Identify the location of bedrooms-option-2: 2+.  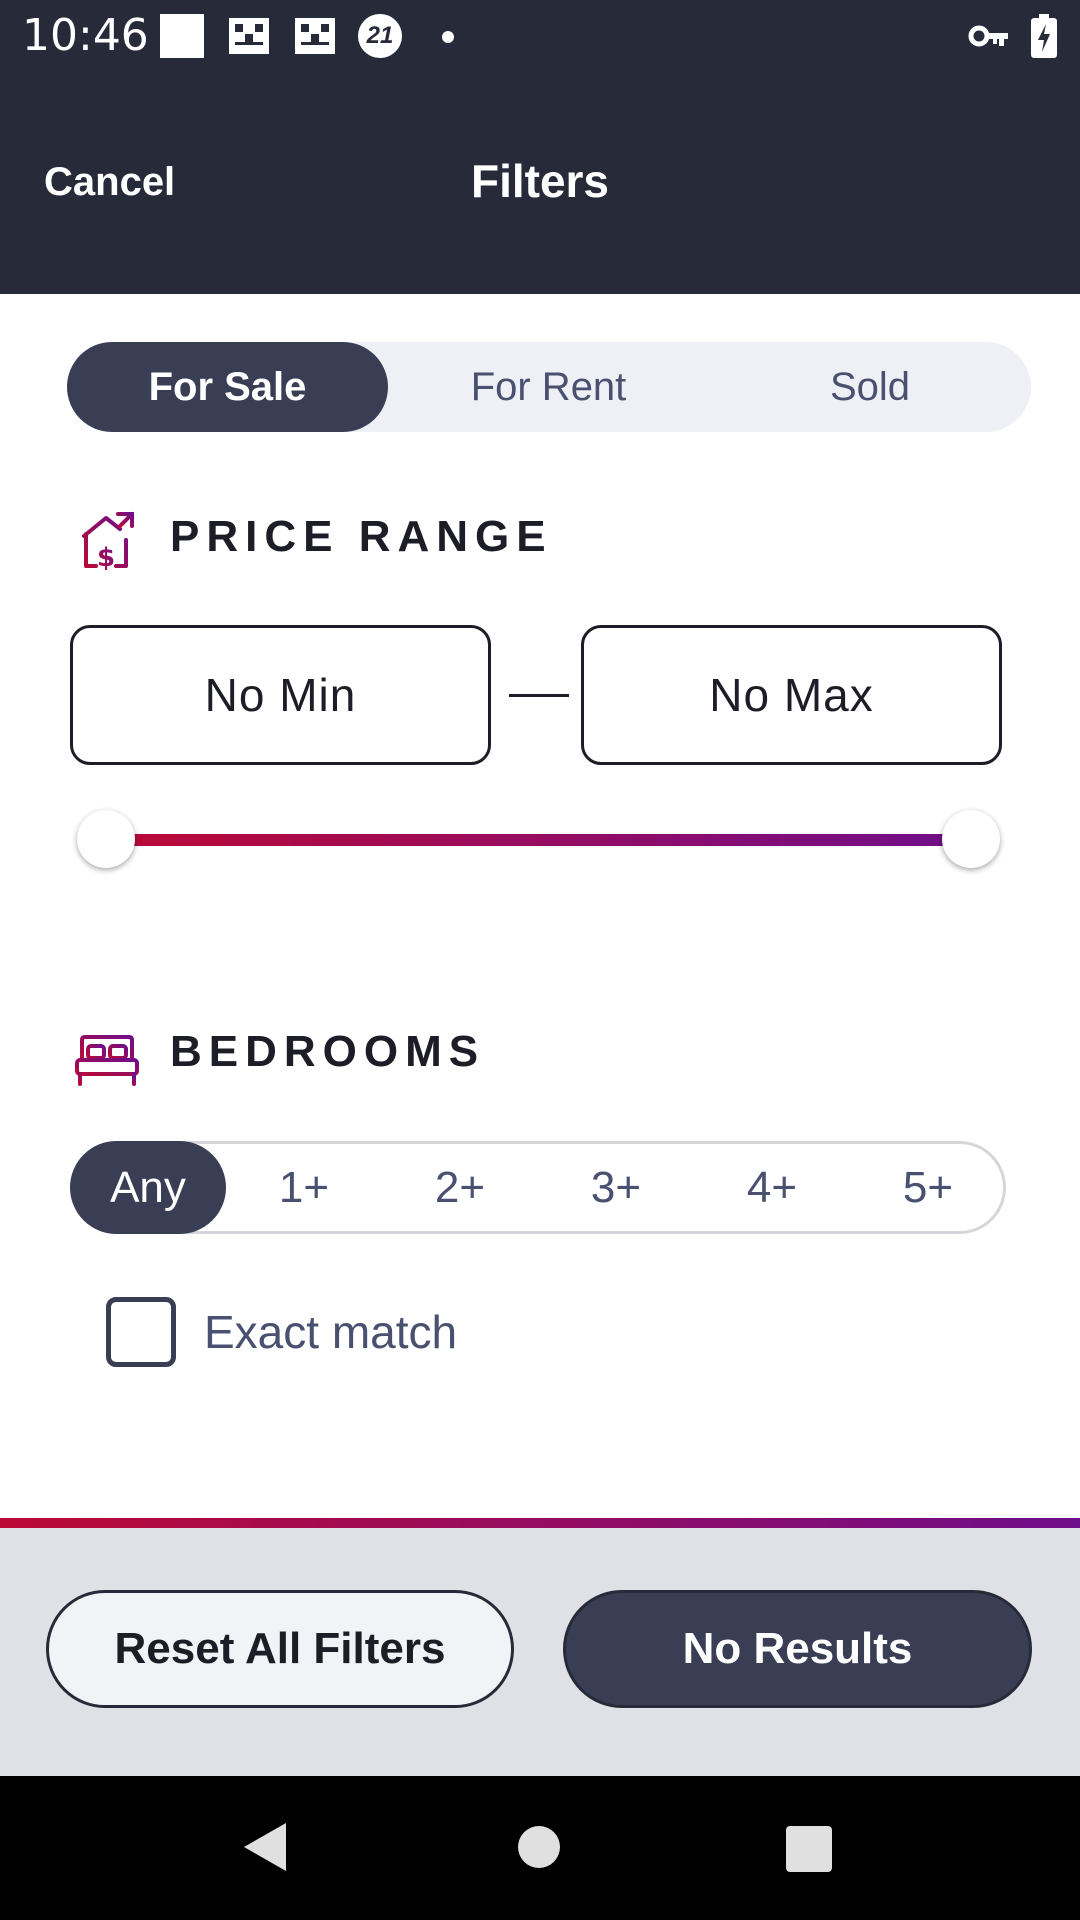
(460, 1187).